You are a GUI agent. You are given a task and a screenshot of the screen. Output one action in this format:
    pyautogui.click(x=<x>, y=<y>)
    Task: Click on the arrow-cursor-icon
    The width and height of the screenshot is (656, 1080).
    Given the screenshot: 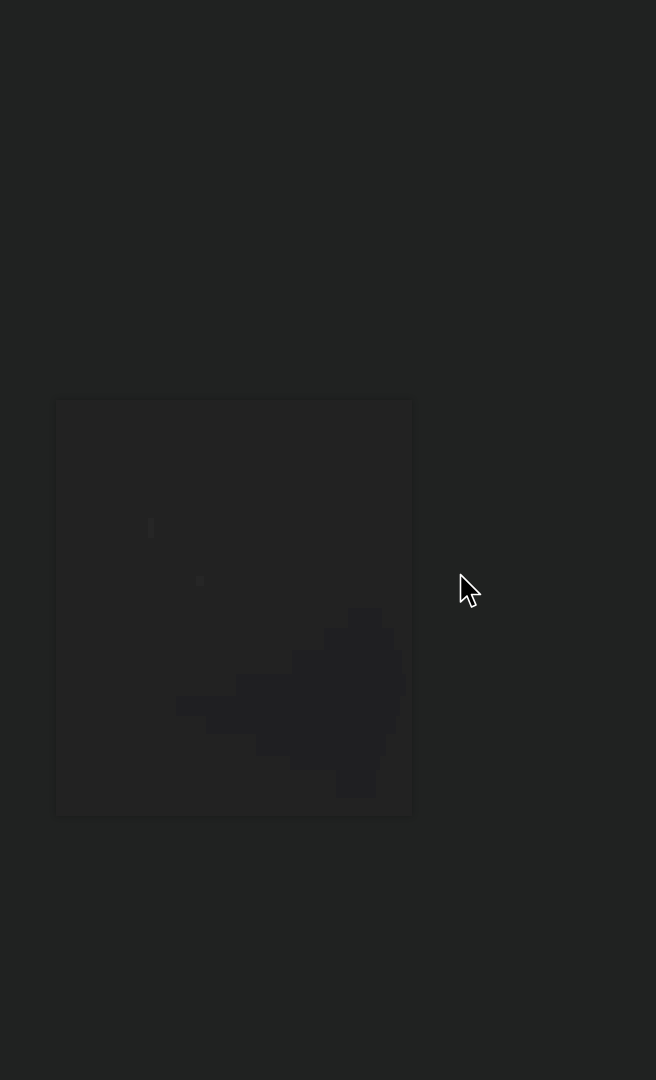 What is the action you would take?
    pyautogui.click(x=470, y=590)
    